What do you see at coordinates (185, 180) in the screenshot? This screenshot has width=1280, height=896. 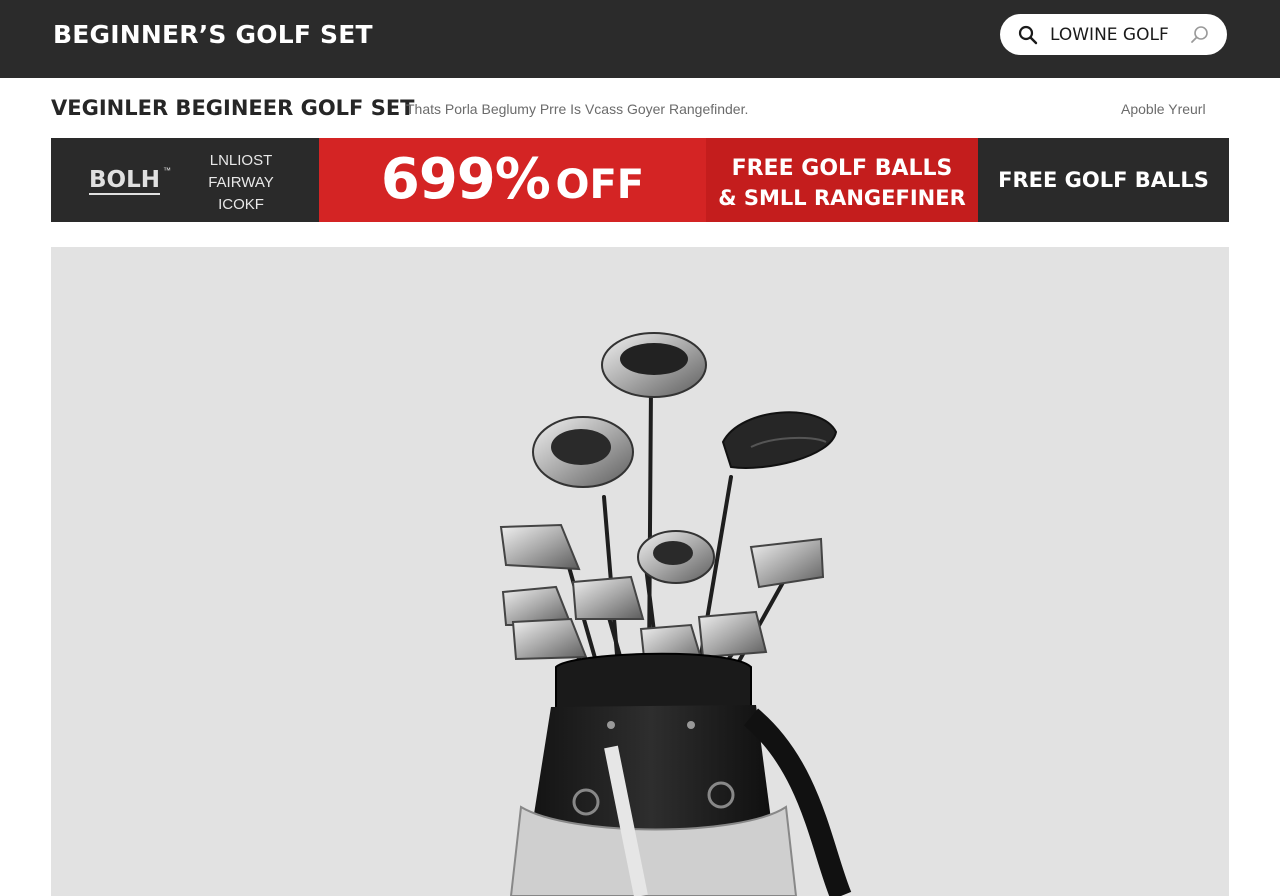 I see `brand-block: BOLH ™ LNLIOST FAIRWAY ICOKF` at bounding box center [185, 180].